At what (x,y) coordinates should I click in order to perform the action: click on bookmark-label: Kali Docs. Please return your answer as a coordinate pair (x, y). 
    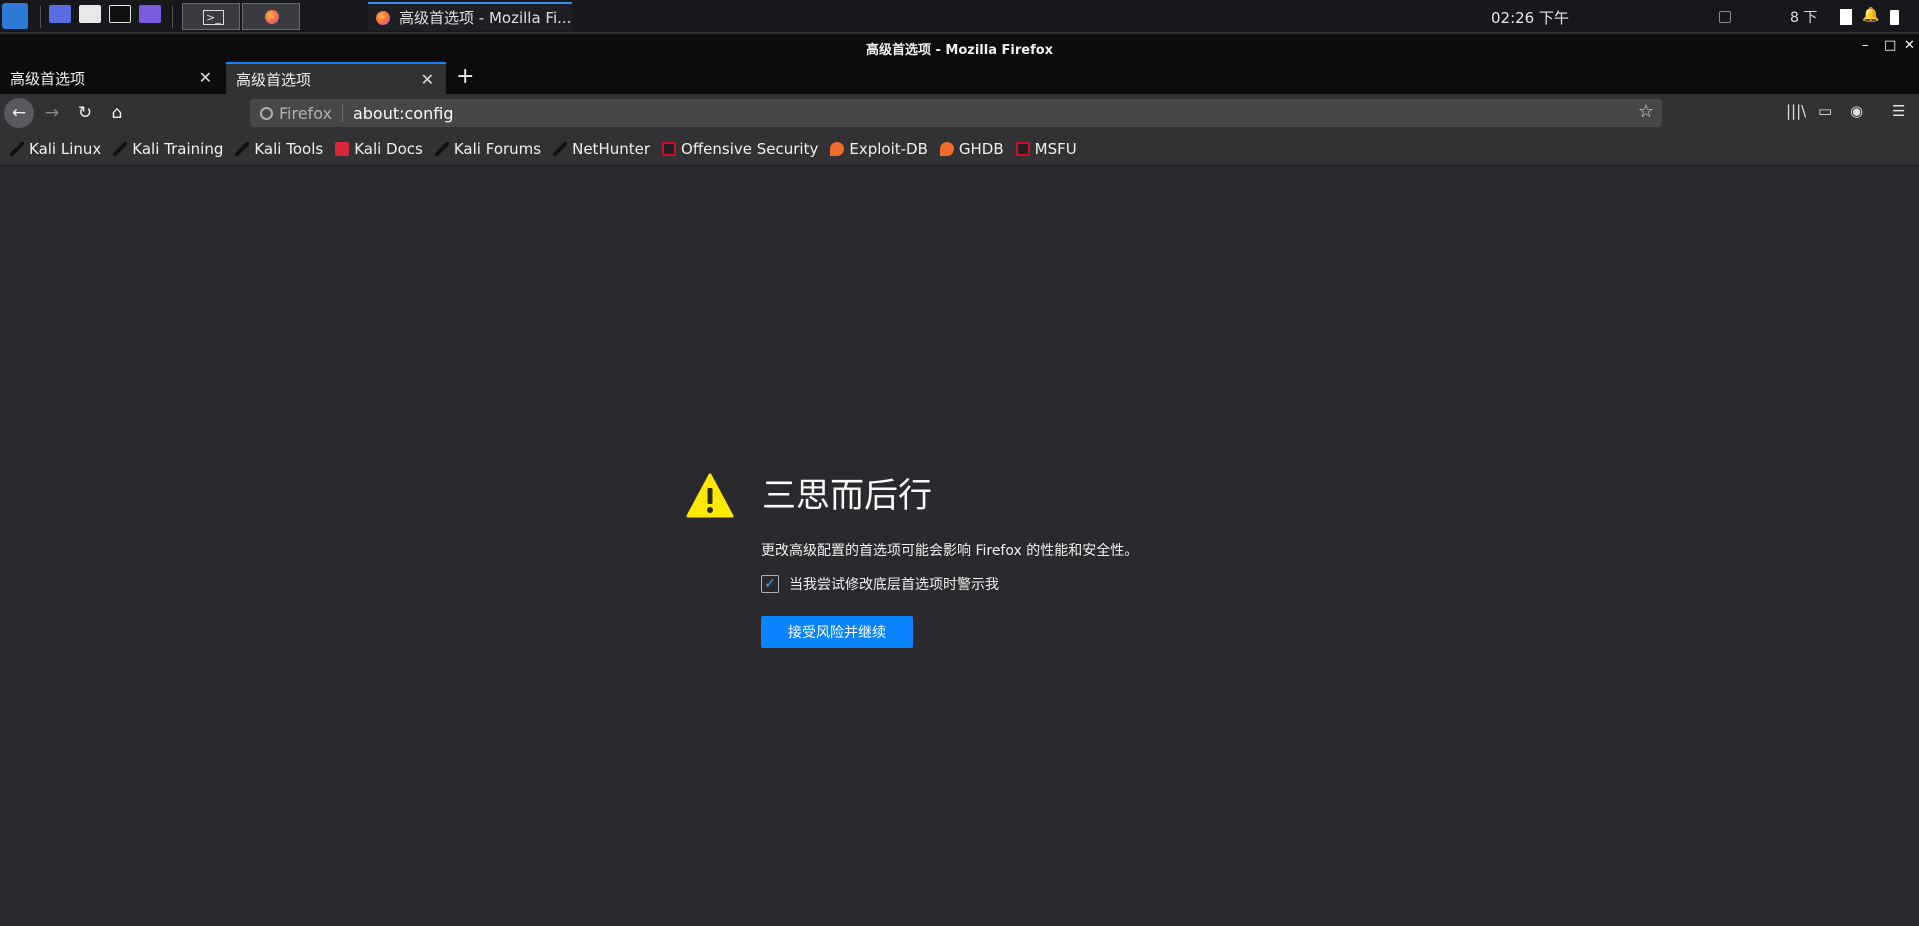
    Looking at the image, I should click on (388, 148).